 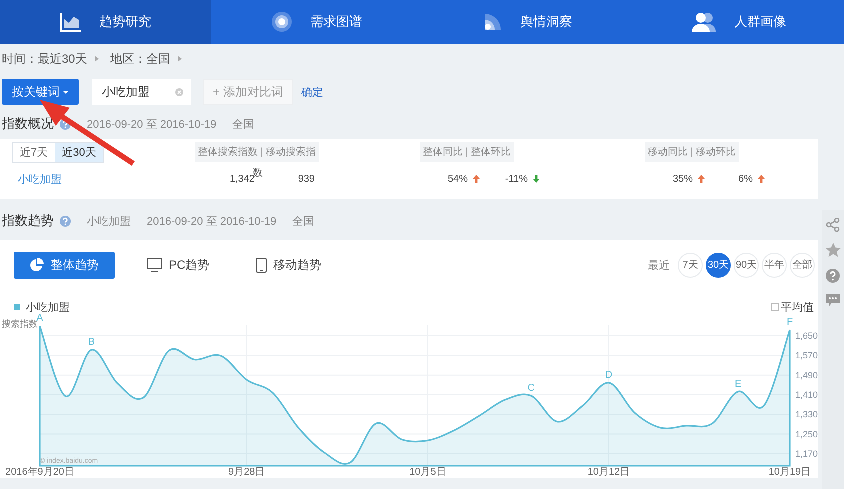 What do you see at coordinates (527, 22) in the screenshot?
I see `nav-tab: 舆情洞察` at bounding box center [527, 22].